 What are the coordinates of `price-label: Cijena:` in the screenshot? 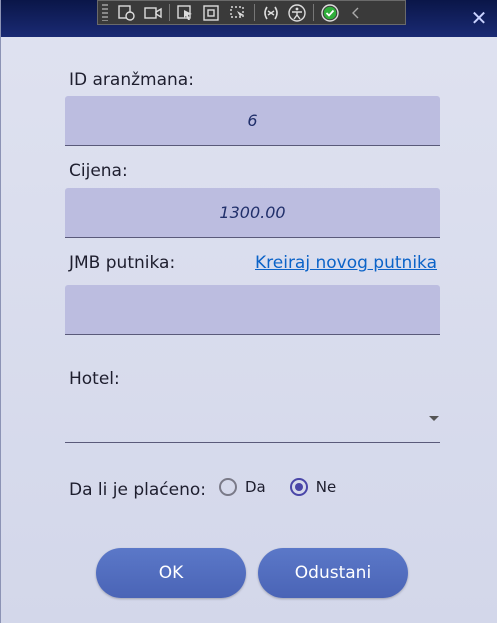 It's located at (98, 171).